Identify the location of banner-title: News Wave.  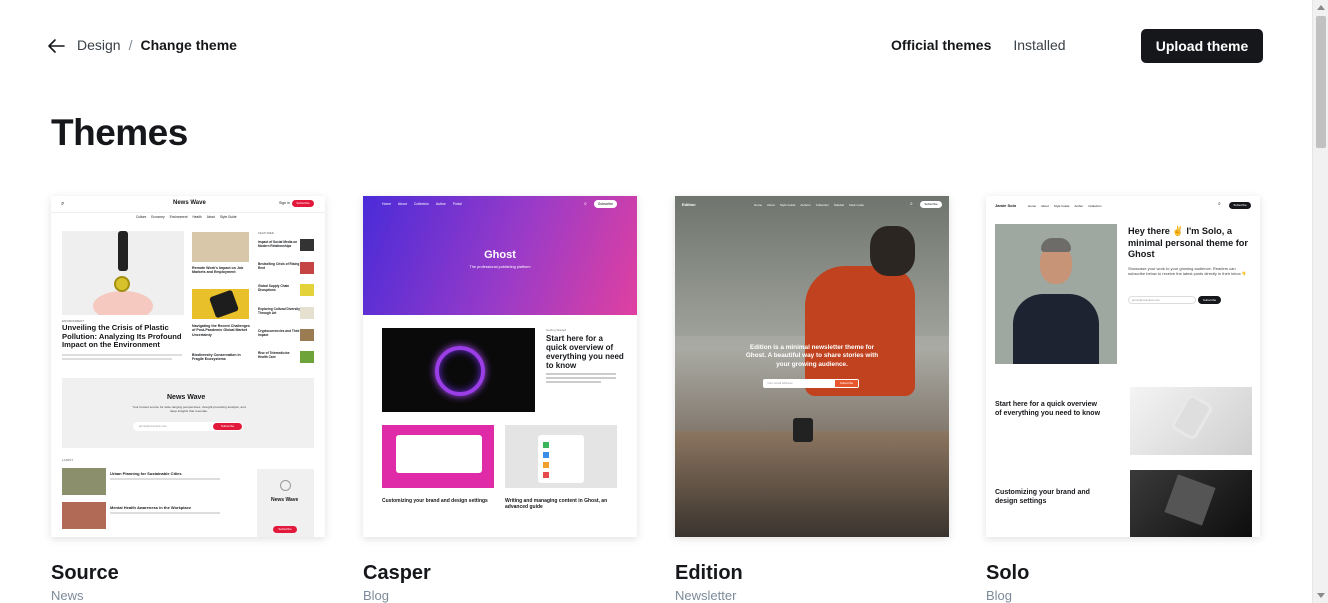
(186, 397).